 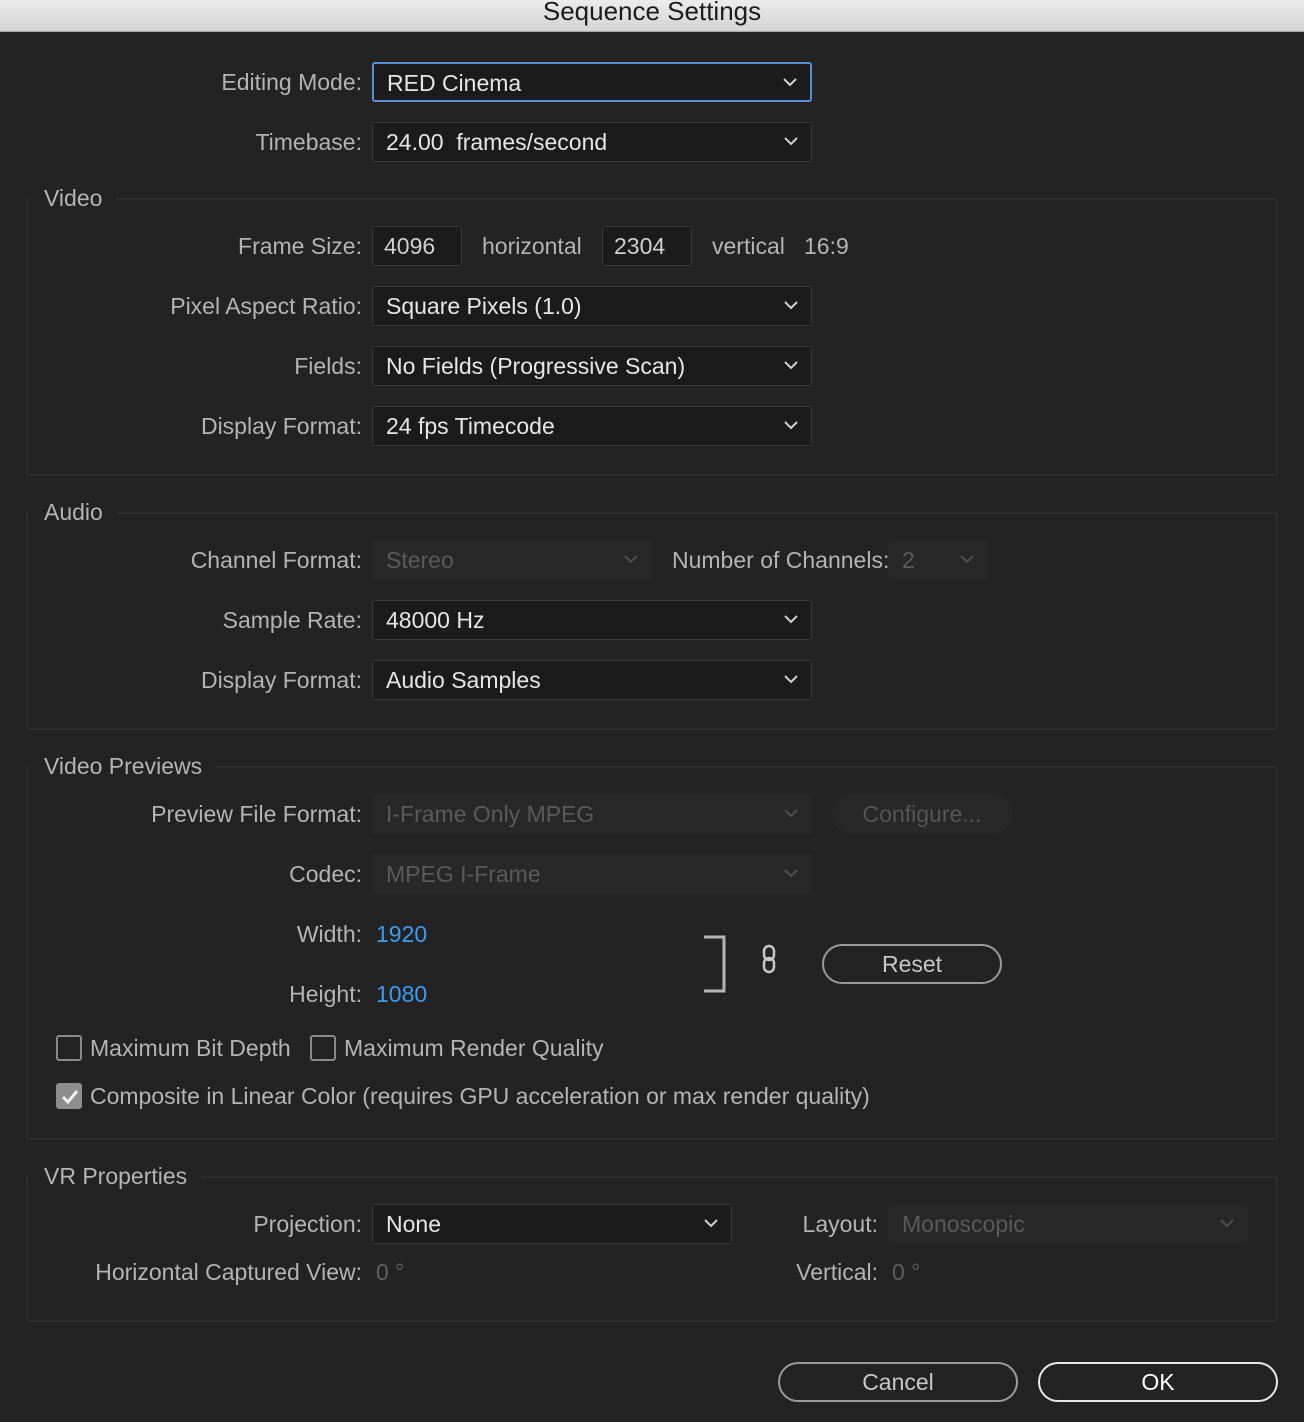 I want to click on checkmark-icon, so click(x=70, y=1097).